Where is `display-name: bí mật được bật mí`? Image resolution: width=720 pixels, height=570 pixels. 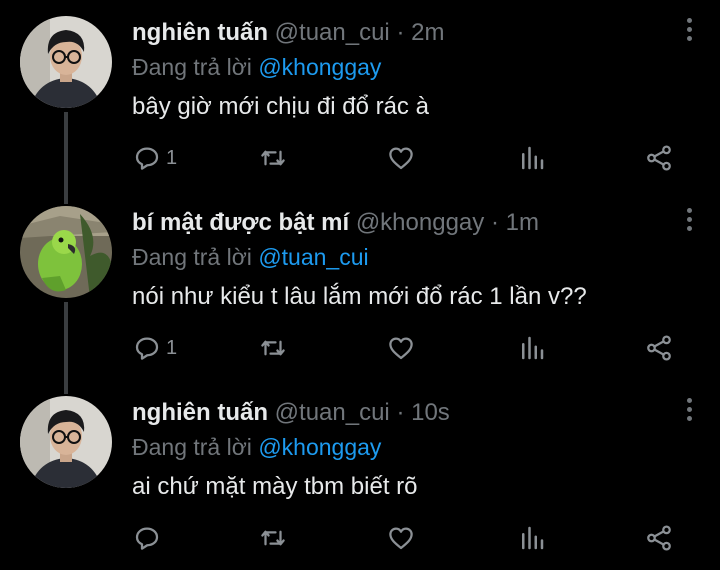 display-name: bí mật được bật mí is located at coordinates (240, 222).